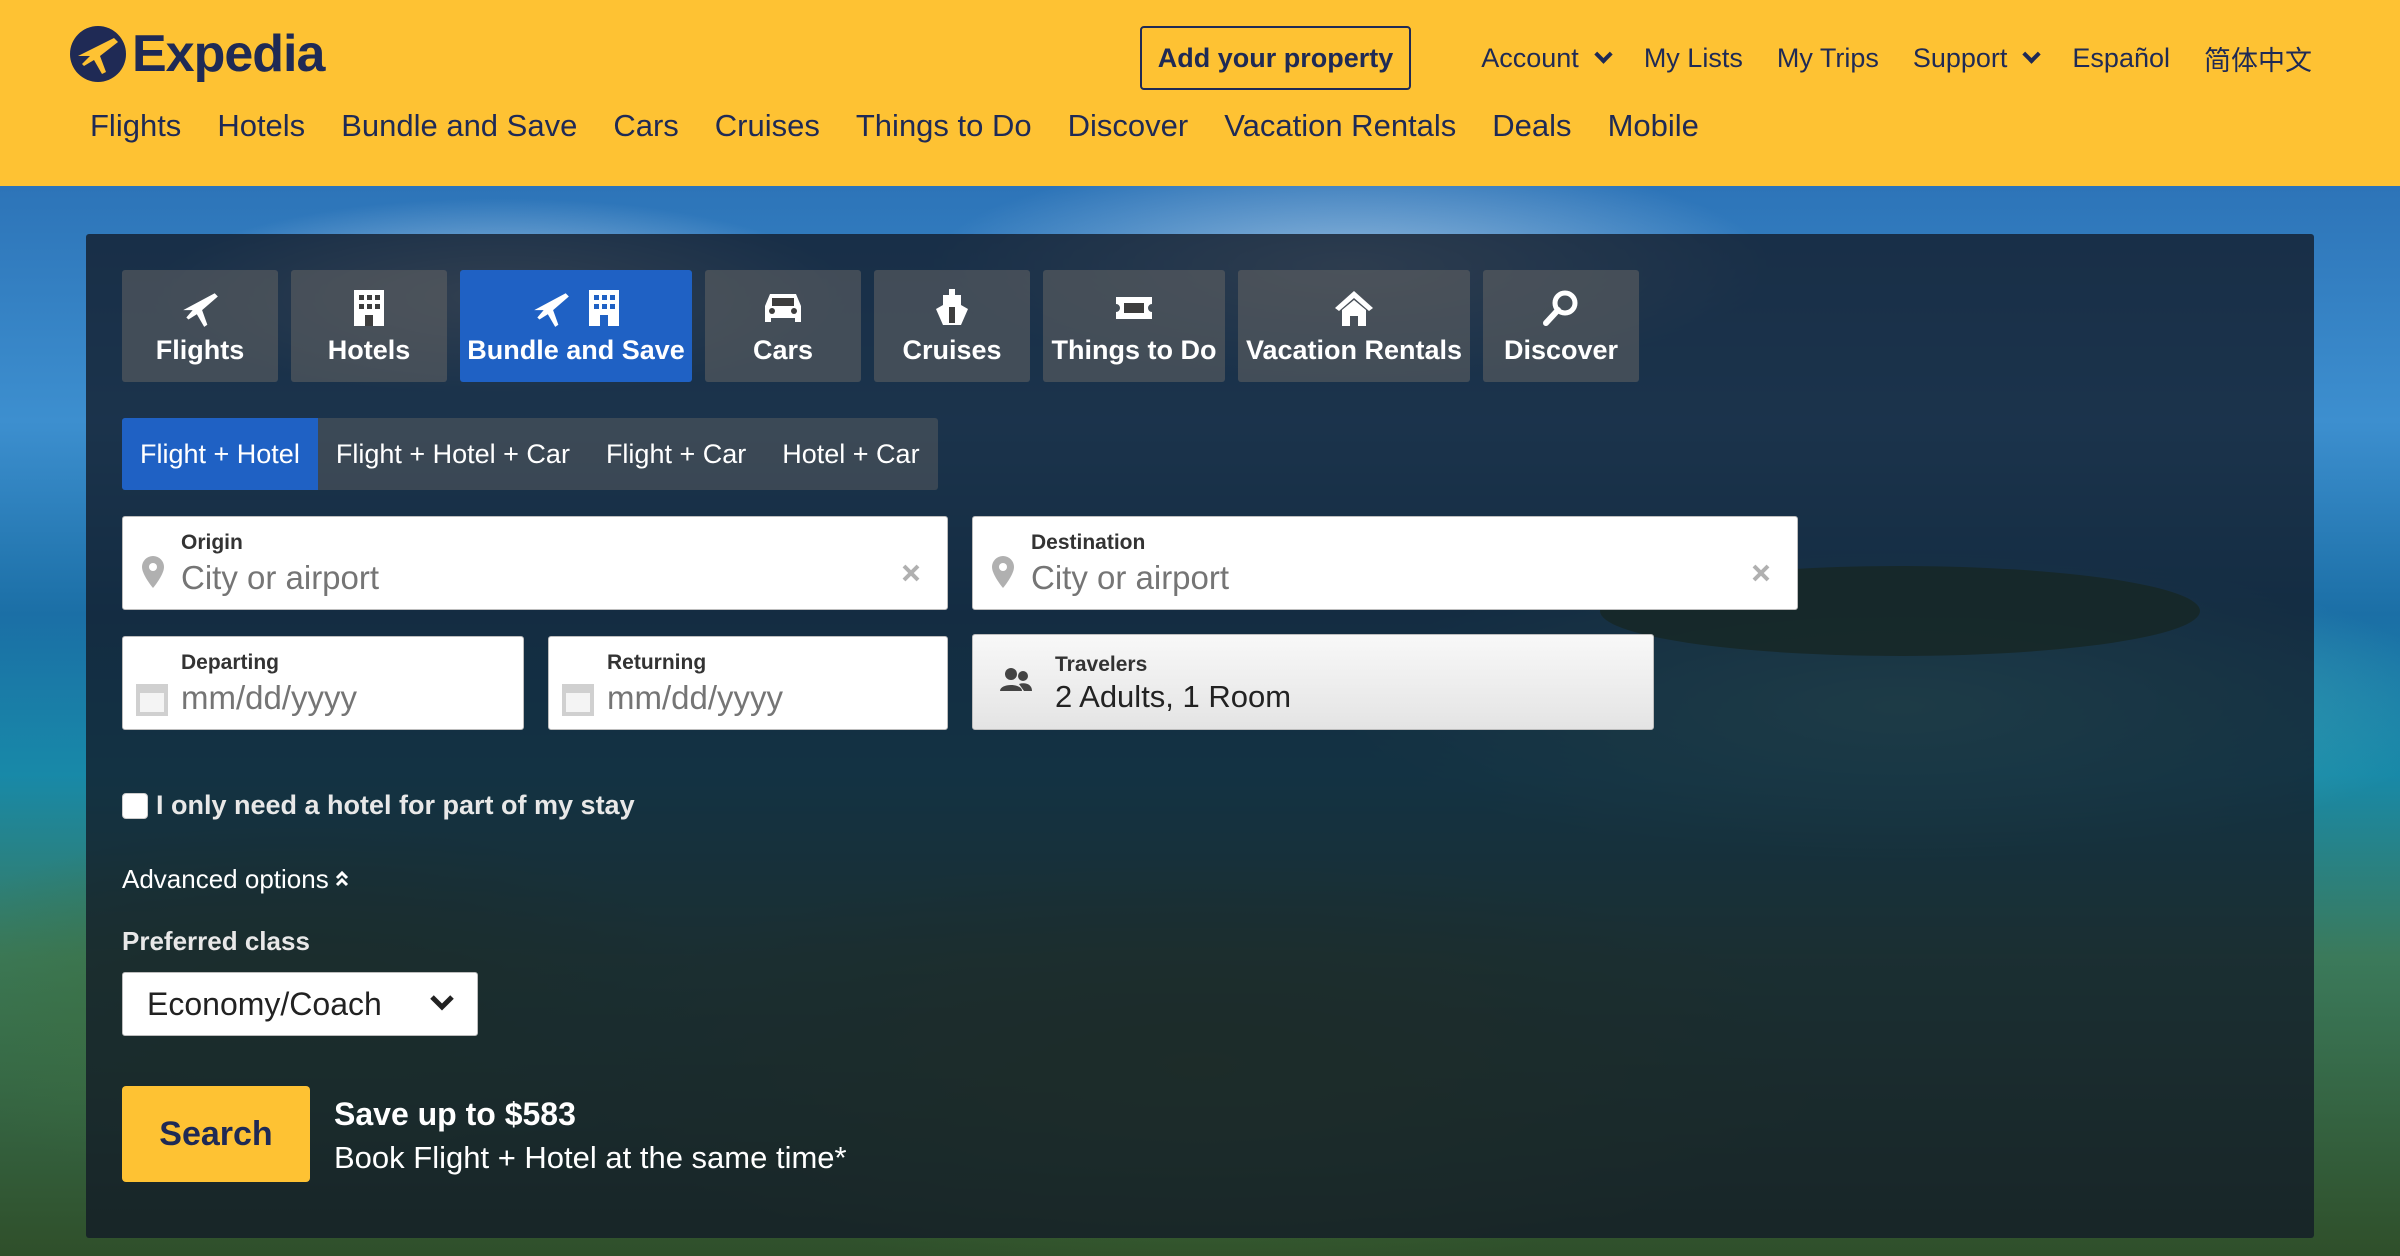 The height and width of the screenshot is (1256, 2400). What do you see at coordinates (952, 349) in the screenshot?
I see `tab-label: Cruises` at bounding box center [952, 349].